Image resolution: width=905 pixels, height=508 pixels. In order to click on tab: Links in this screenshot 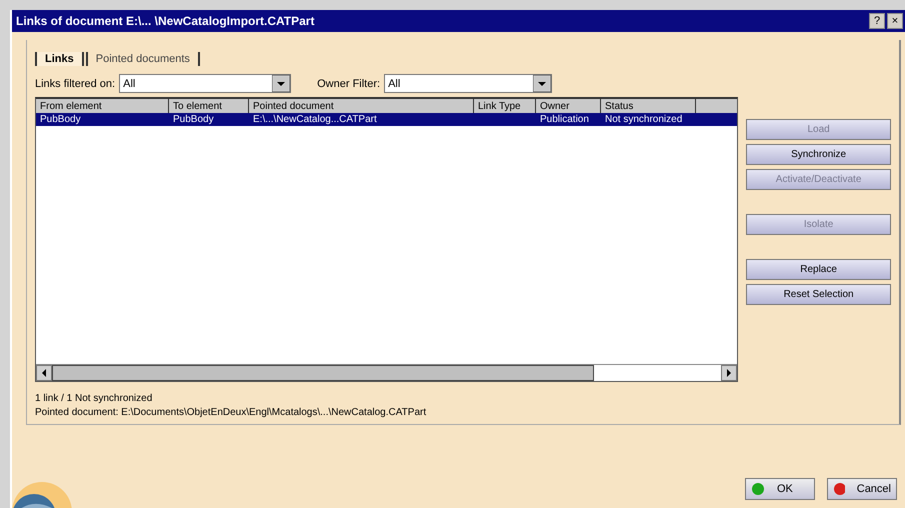, I will do `click(59, 59)`.